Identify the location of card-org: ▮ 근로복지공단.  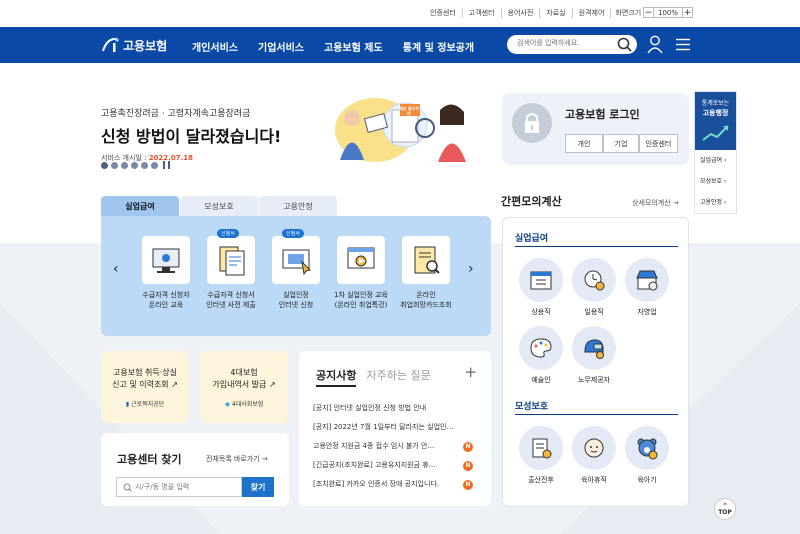
(145, 404).